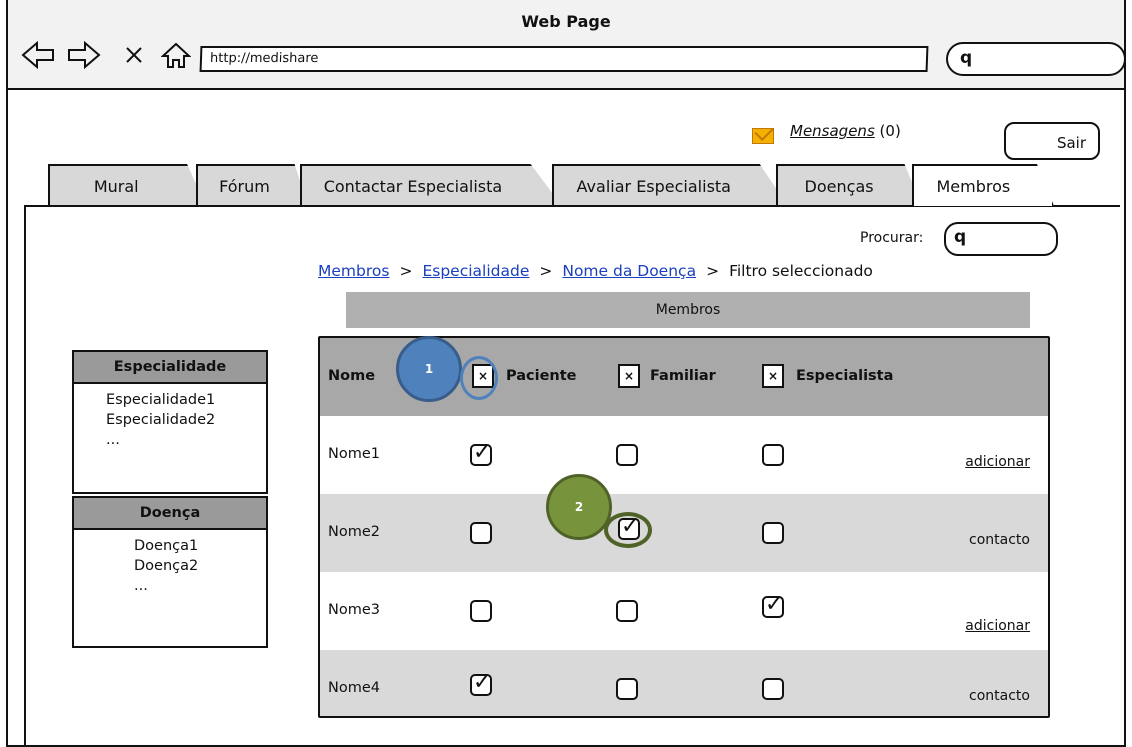  Describe the element at coordinates (354, 454) in the screenshot. I see `member-name: Nome1` at that location.